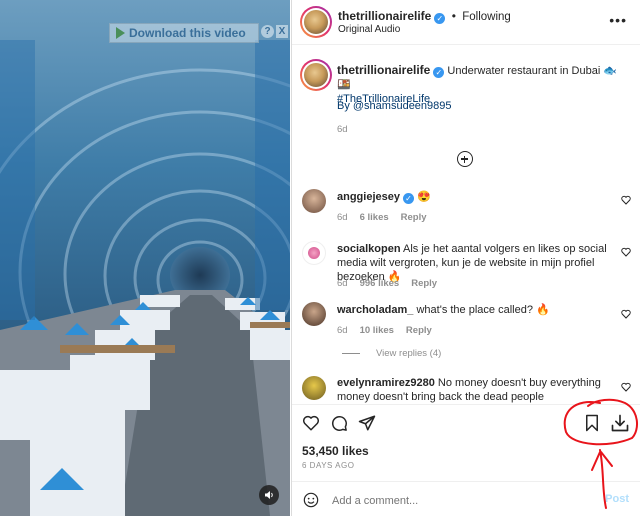 This screenshot has height=518, width=640. Describe the element at coordinates (465, 159) in the screenshot. I see `load-more-comments-icon` at that location.